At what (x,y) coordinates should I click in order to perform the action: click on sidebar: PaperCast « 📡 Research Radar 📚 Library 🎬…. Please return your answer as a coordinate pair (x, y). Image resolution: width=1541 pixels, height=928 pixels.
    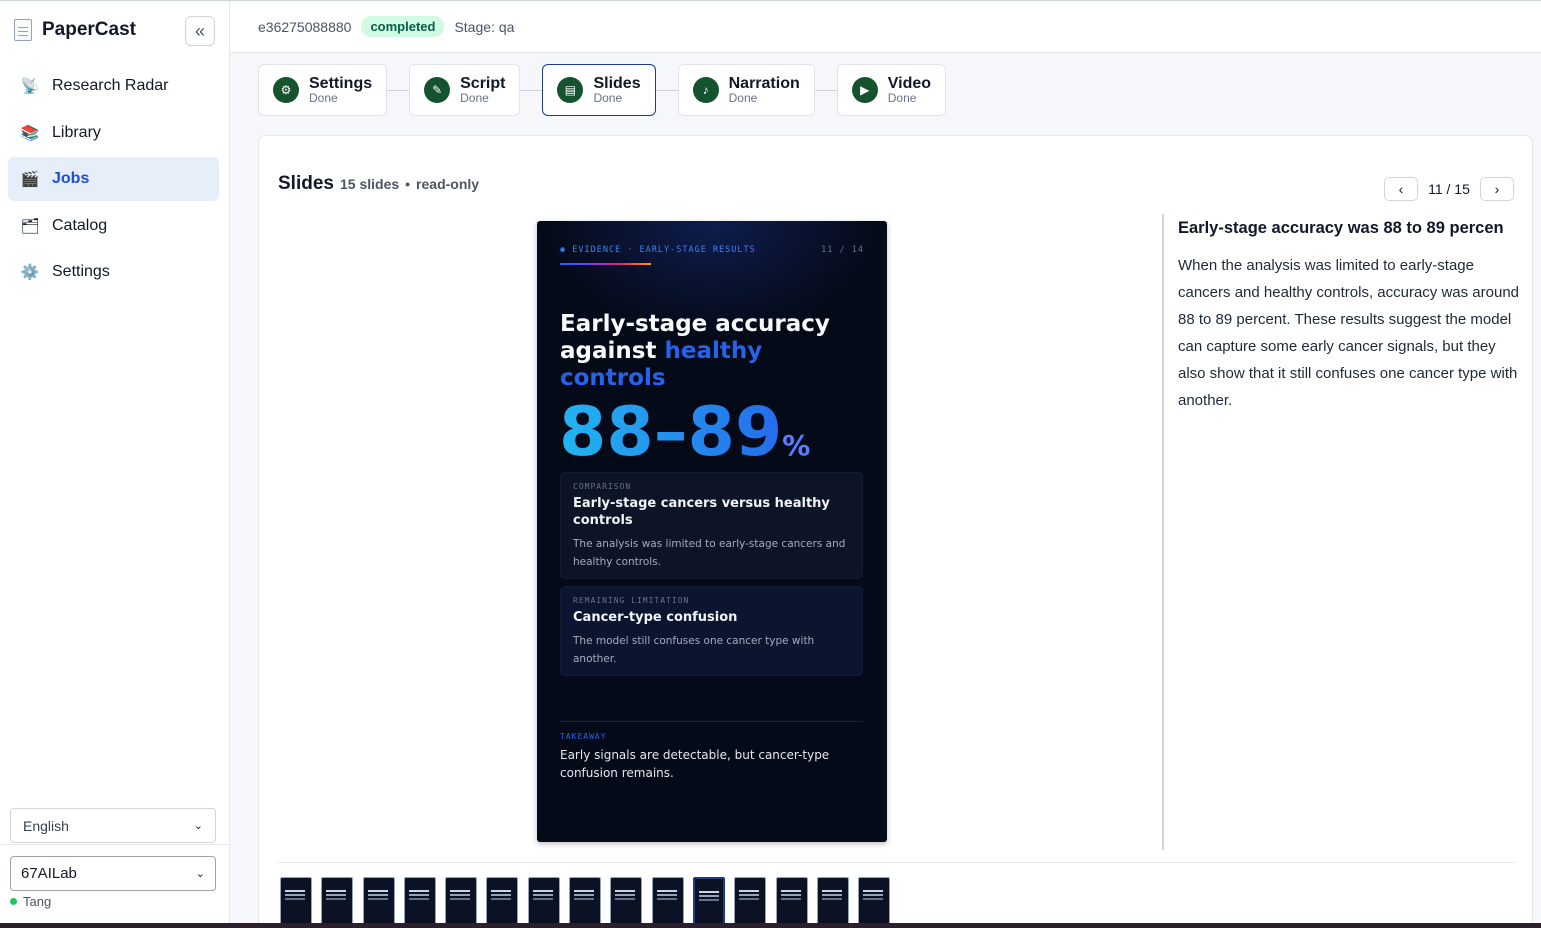
    Looking at the image, I should click on (115, 462).